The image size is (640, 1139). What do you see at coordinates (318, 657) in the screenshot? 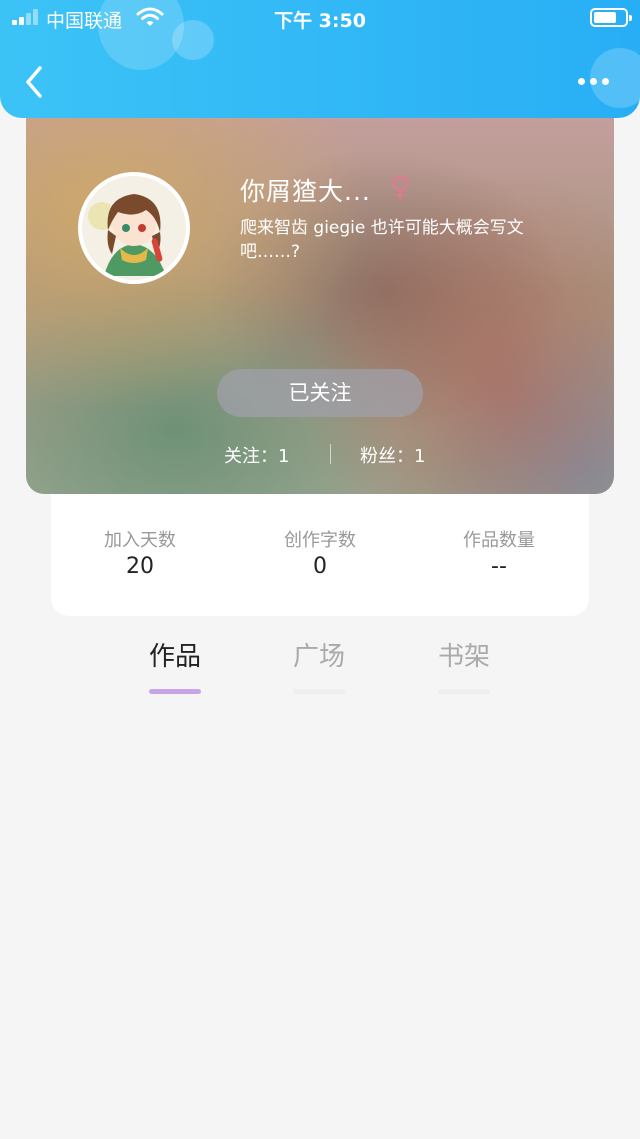
I see `tab-label: 广场` at bounding box center [318, 657].